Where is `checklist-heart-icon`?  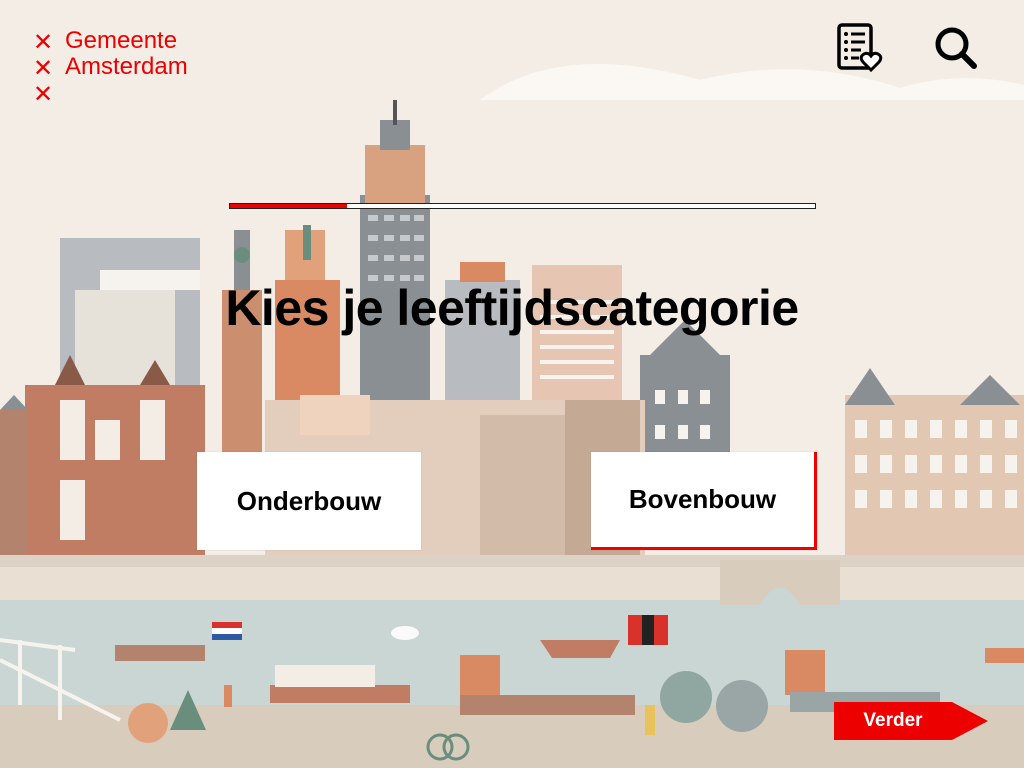 checklist-heart-icon is located at coordinates (860, 48).